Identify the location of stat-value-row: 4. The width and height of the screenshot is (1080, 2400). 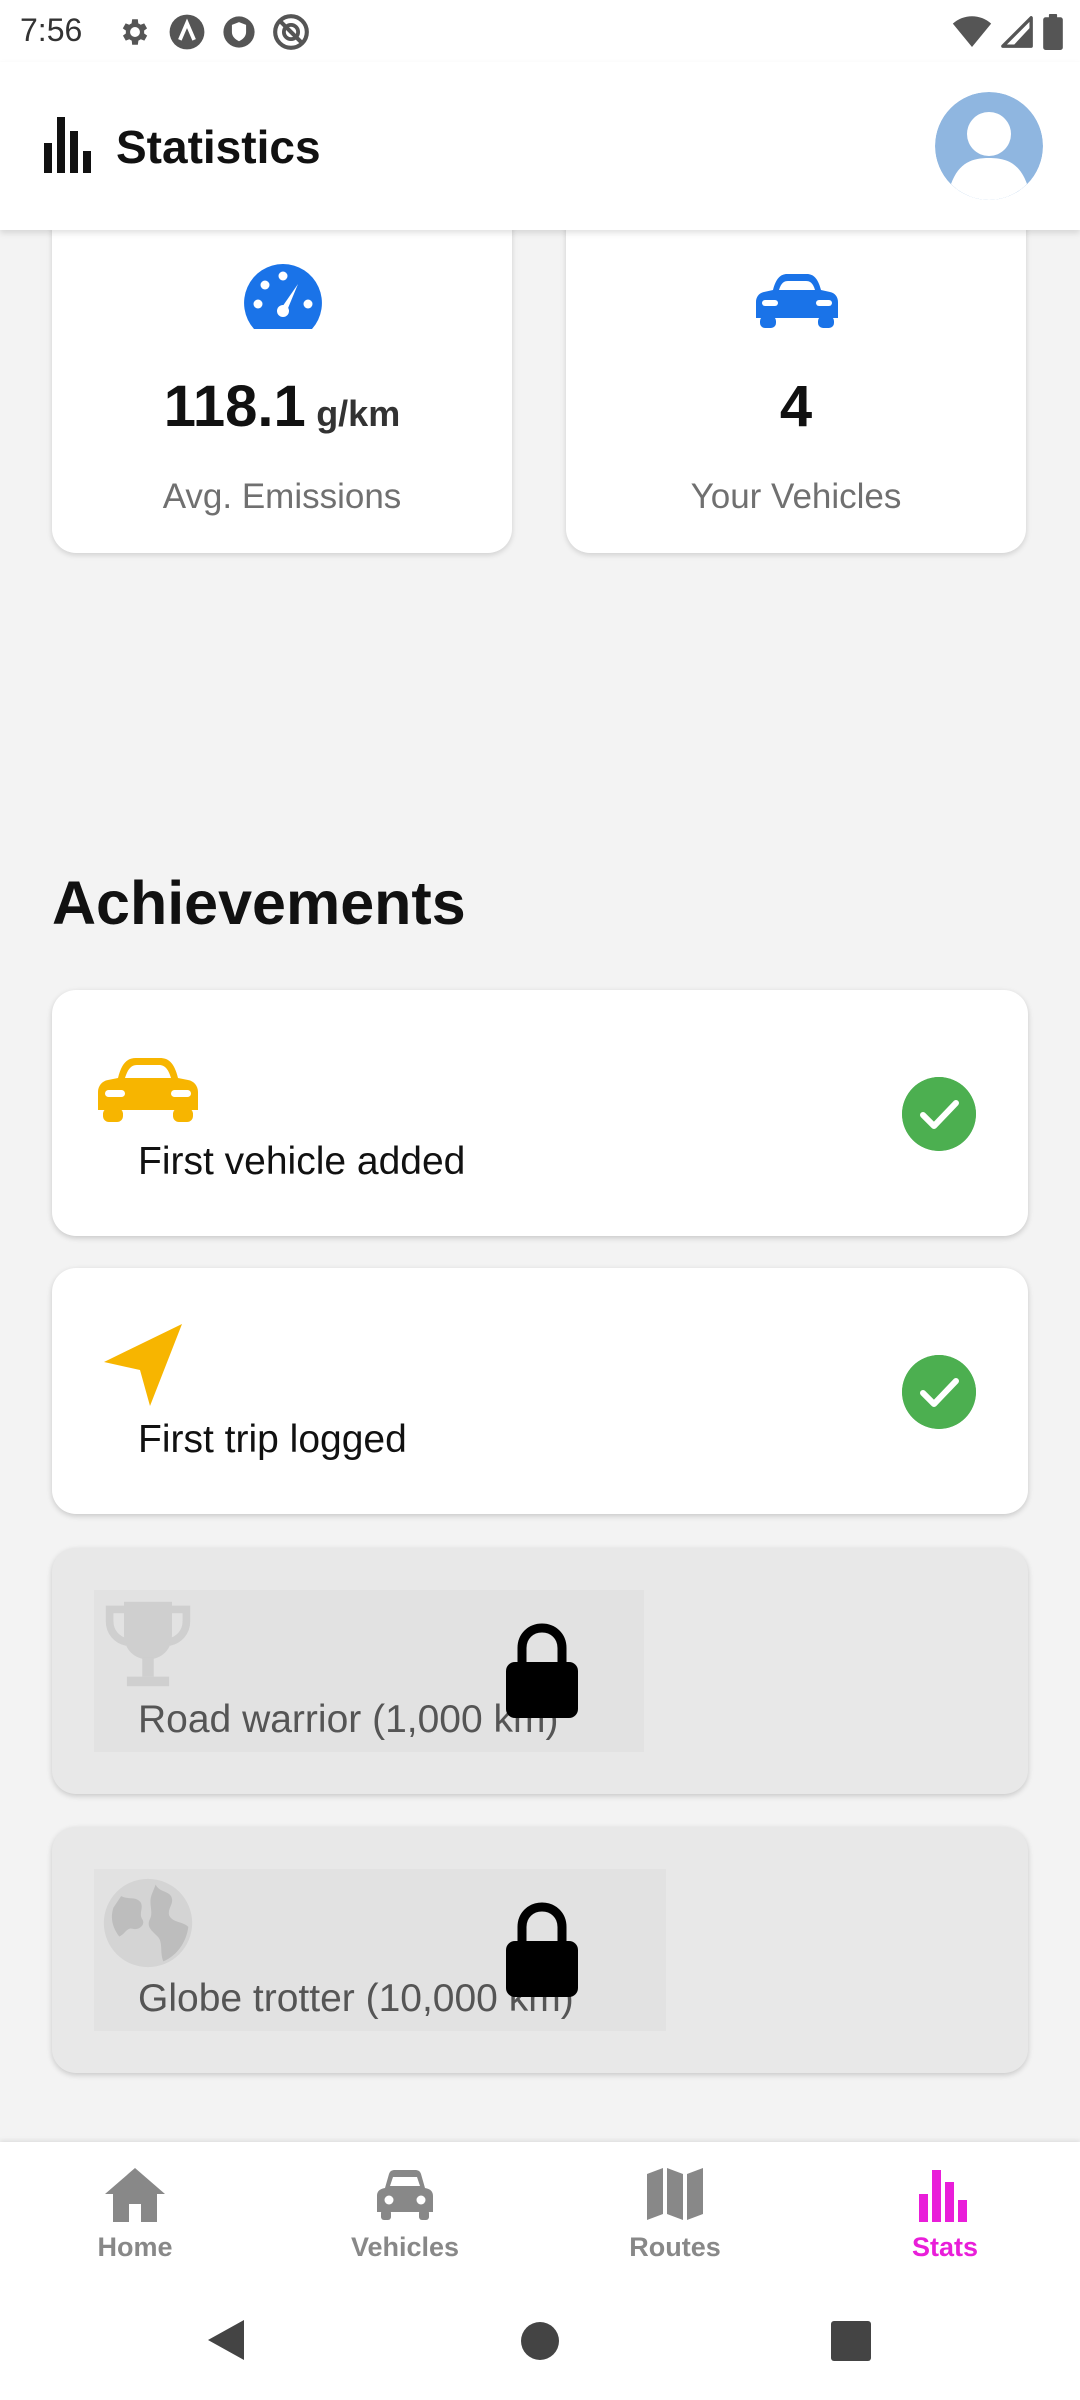
(796, 406).